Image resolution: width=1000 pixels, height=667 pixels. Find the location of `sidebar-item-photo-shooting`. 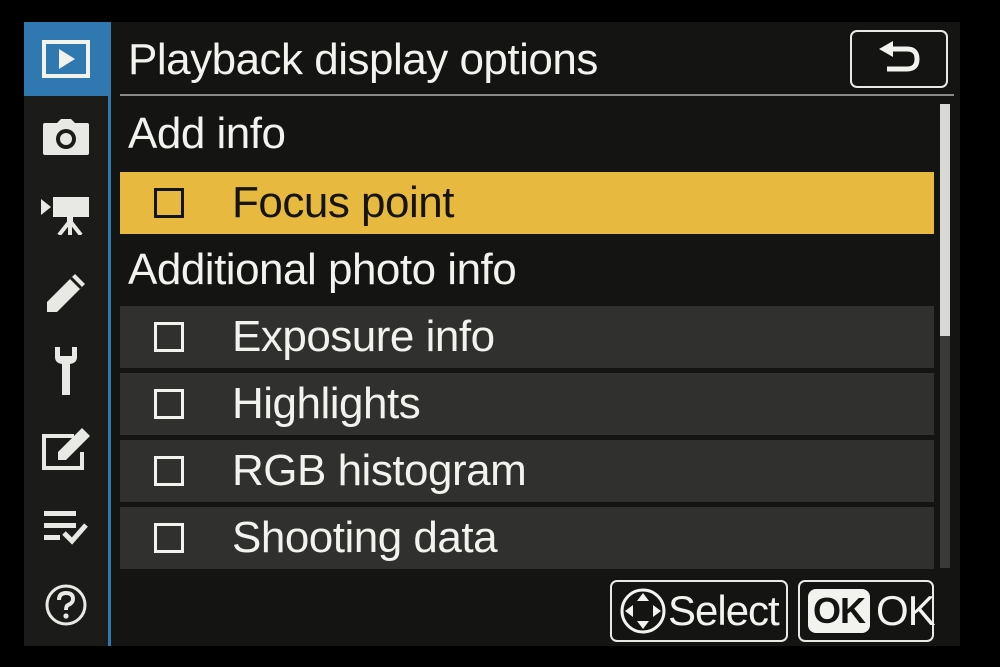

sidebar-item-photo-shooting is located at coordinates (66, 137).